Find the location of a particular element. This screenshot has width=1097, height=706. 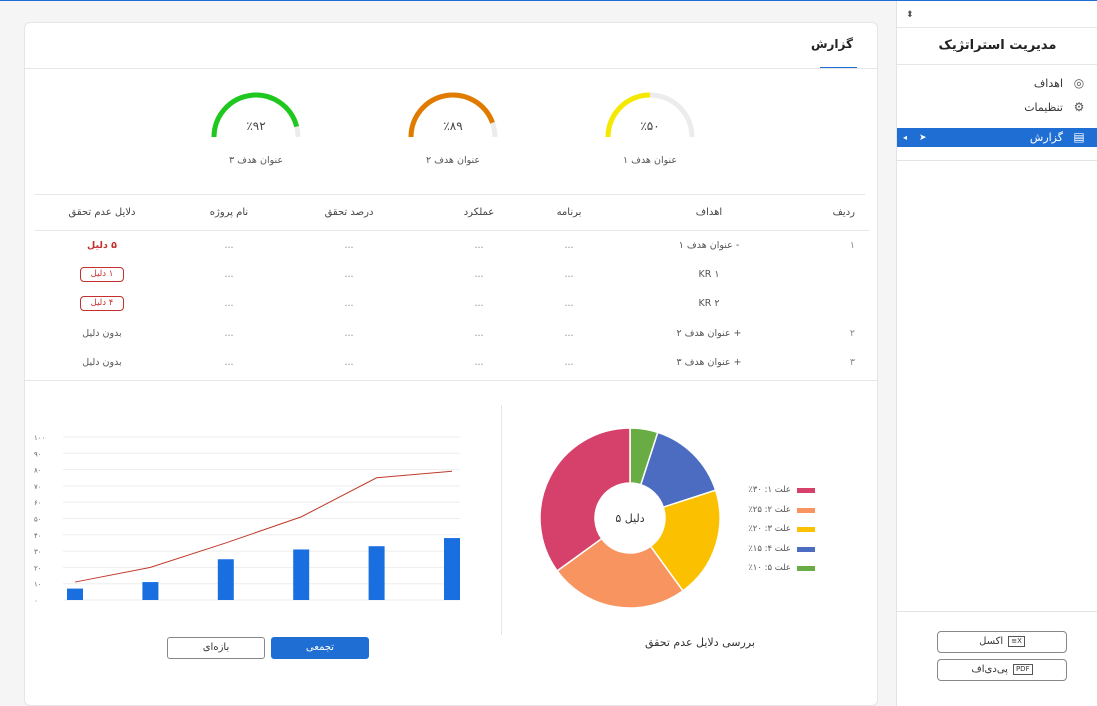

export-excel-button: X≡ اکسل is located at coordinates (1002, 642).